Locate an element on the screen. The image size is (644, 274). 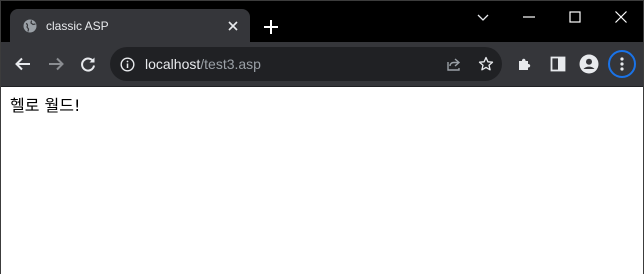
tab-classic-asp: classic ASP is located at coordinates (130, 25).